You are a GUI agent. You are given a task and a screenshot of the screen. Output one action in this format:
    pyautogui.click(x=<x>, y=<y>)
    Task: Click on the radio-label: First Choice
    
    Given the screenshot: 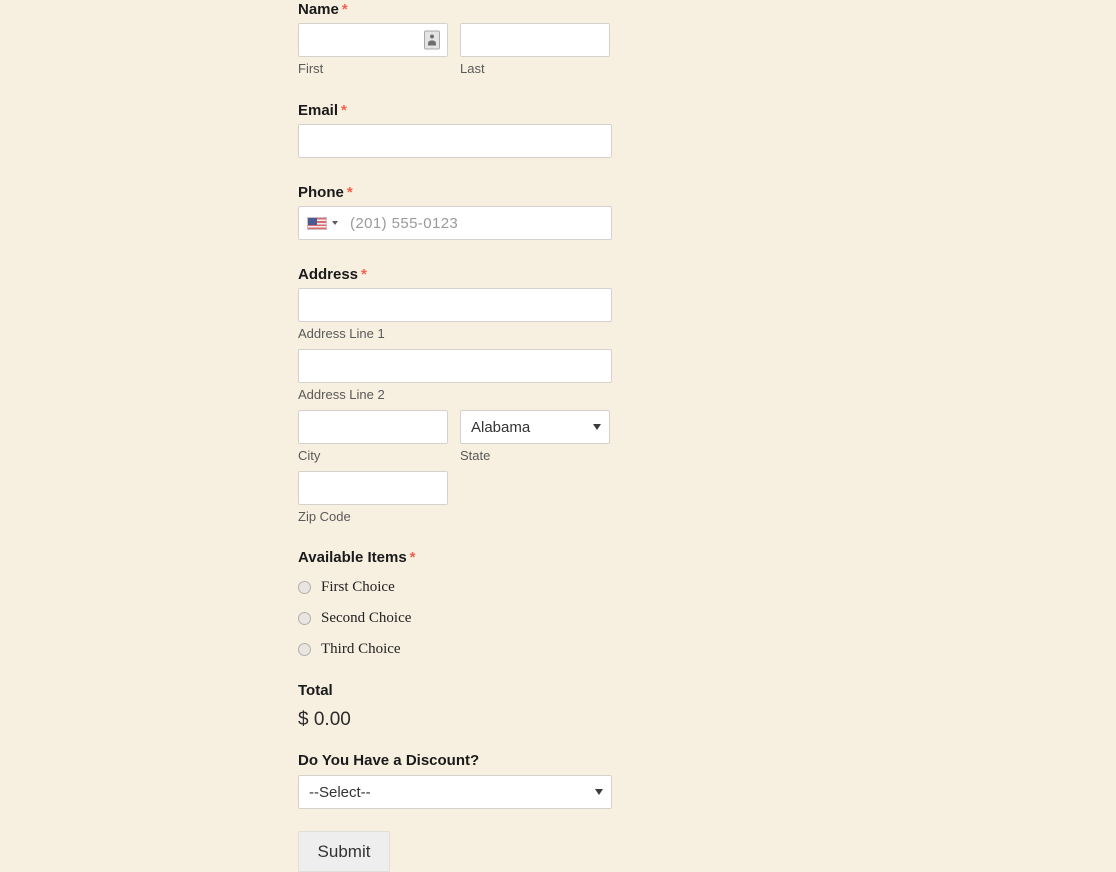 What is the action you would take?
    pyautogui.click(x=358, y=586)
    